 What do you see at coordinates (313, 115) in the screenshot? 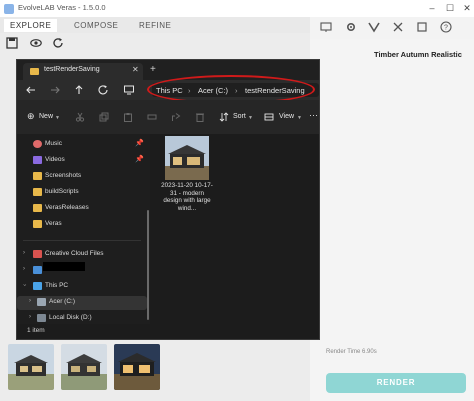
I see `more-options-button: ···` at bounding box center [313, 115].